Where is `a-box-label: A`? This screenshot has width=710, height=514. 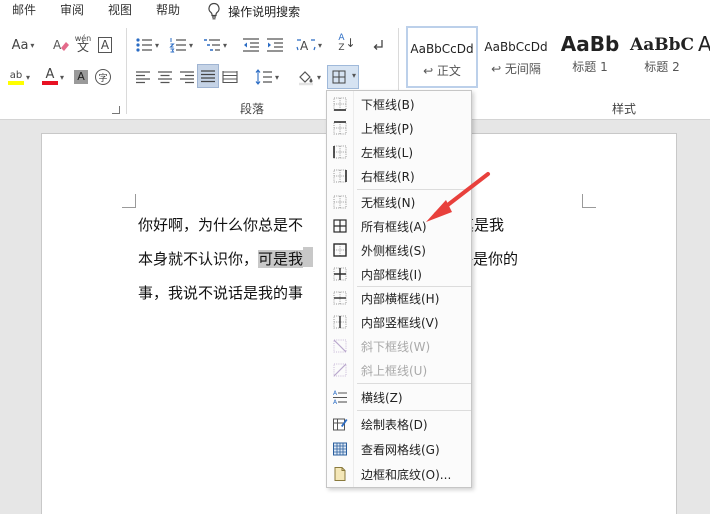 a-box-label: A is located at coordinates (105, 45).